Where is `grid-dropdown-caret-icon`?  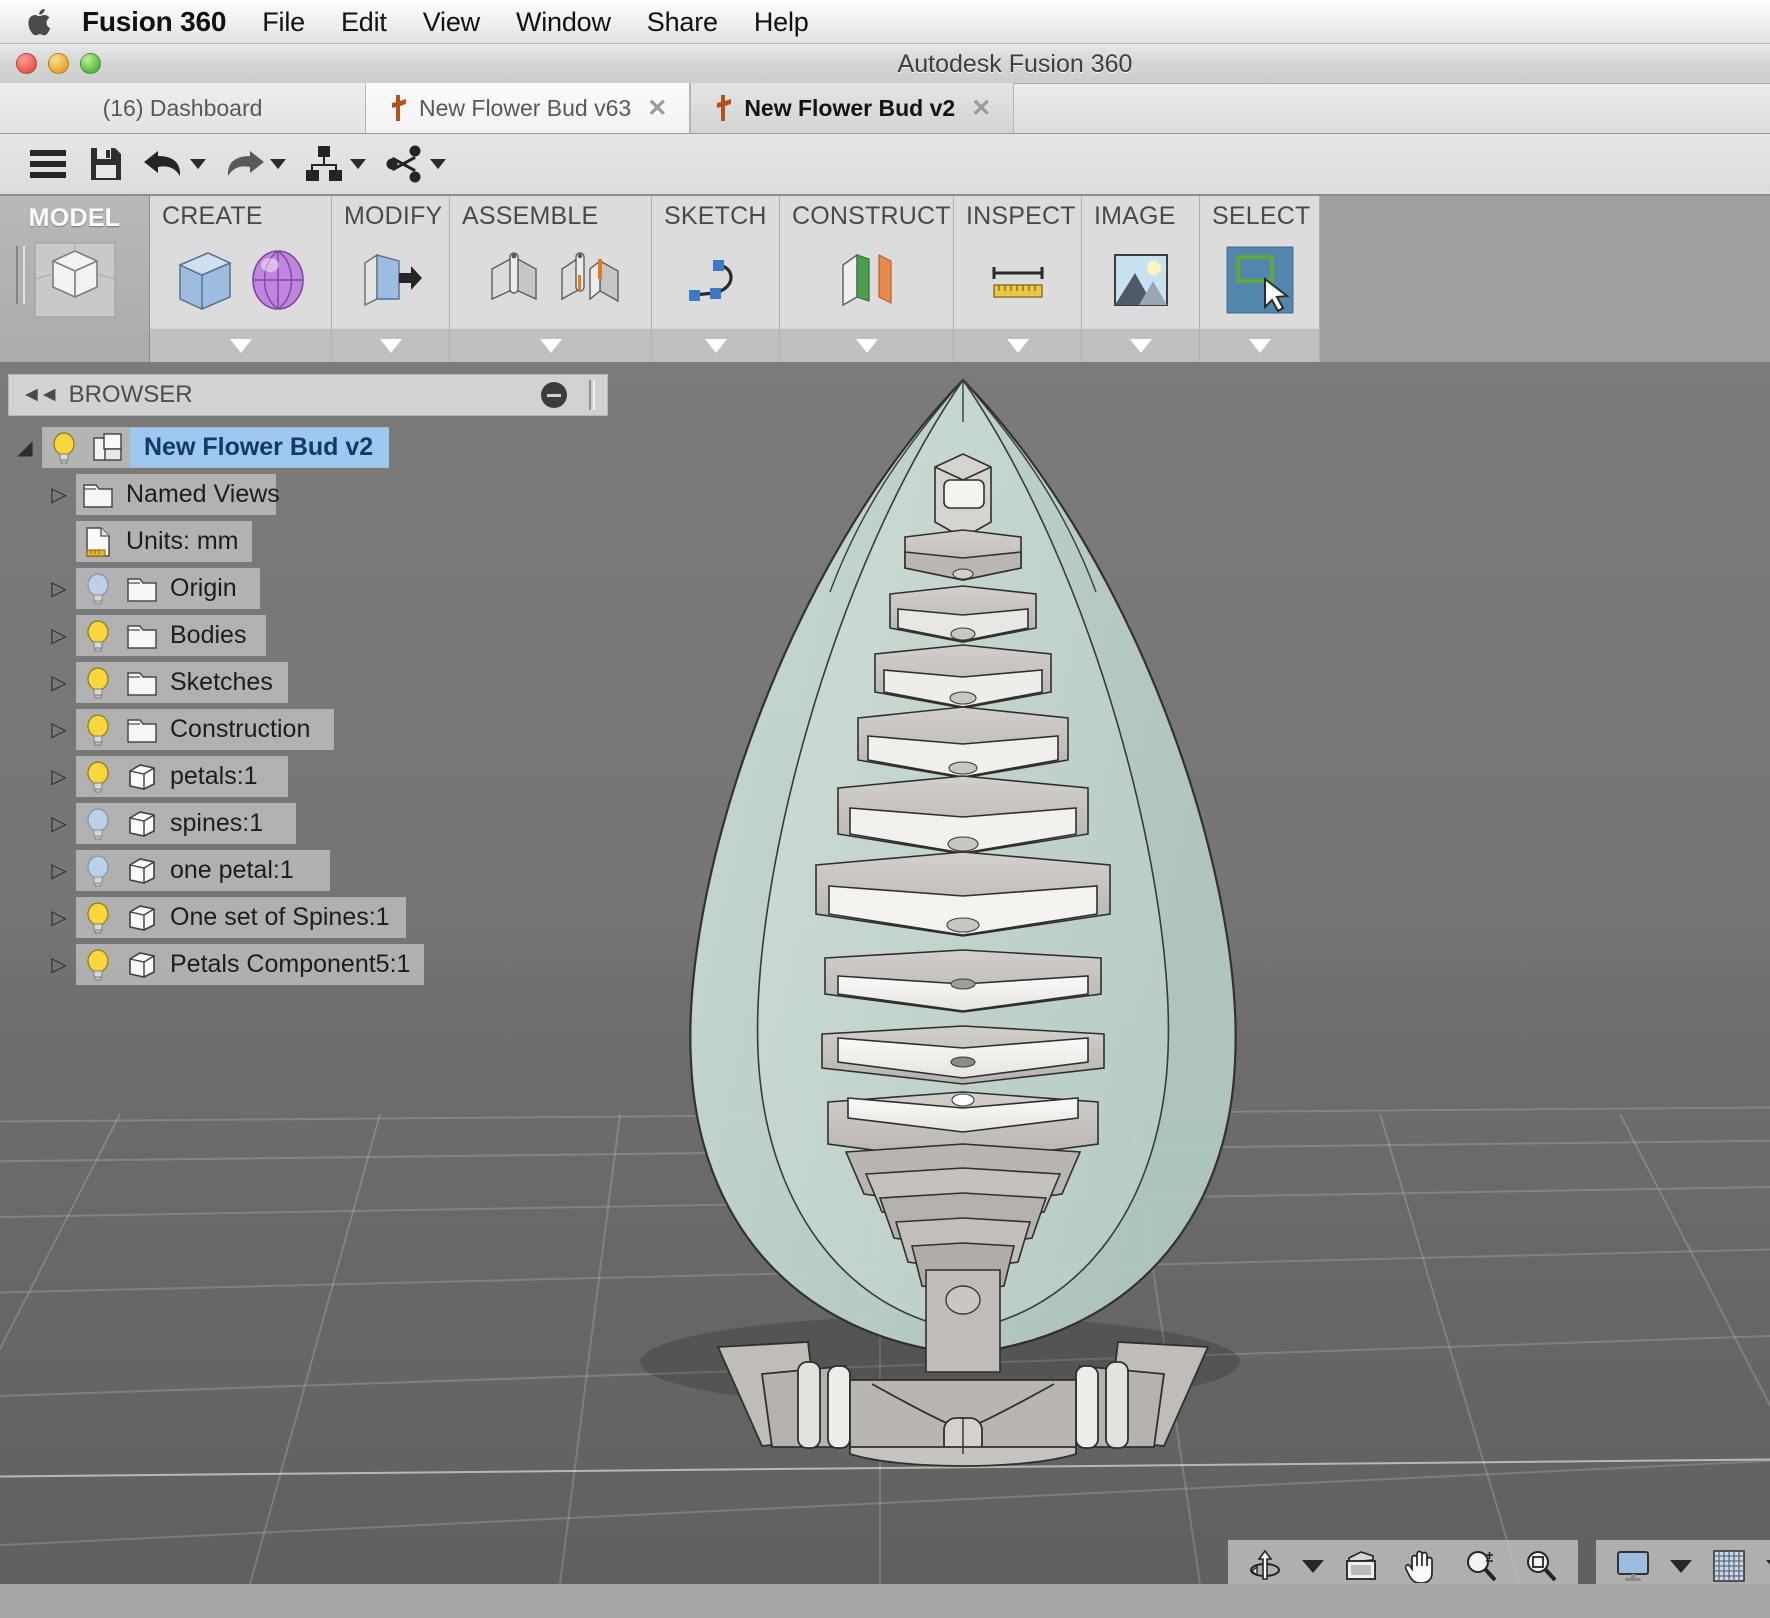
grid-dropdown-caret-icon is located at coordinates (1768, 1566).